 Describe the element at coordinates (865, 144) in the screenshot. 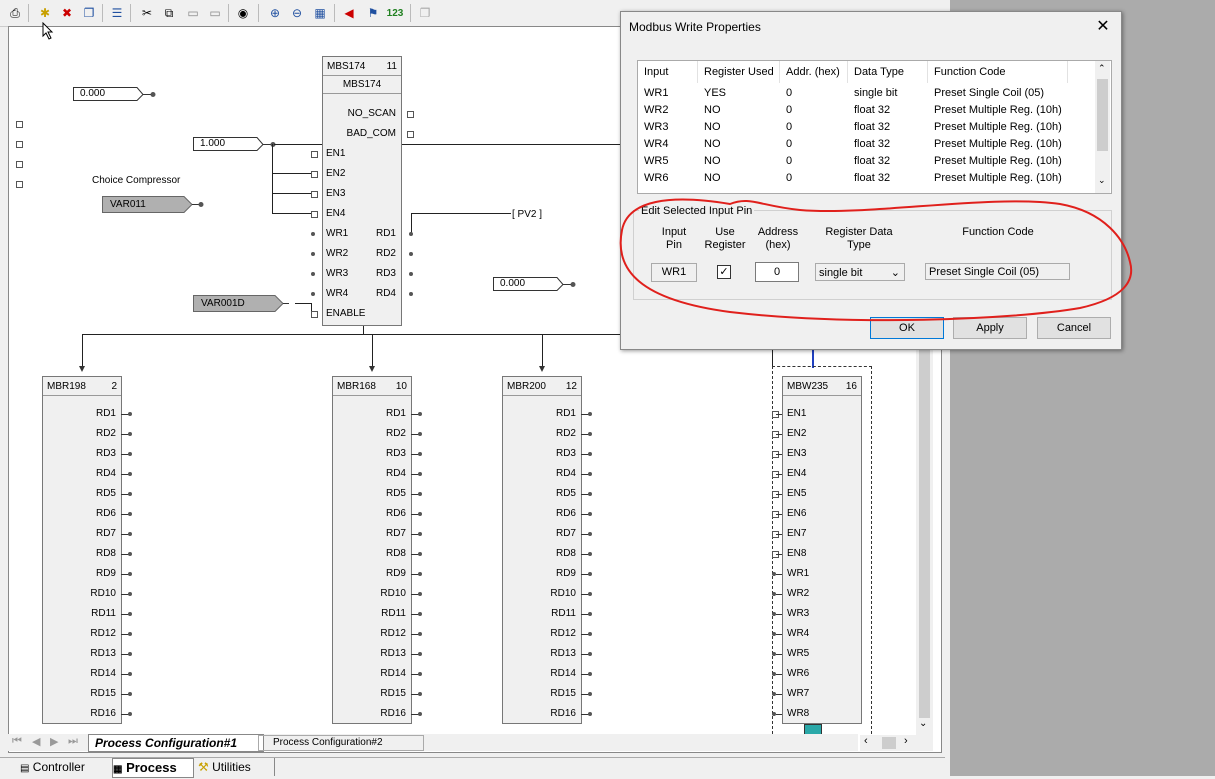

I see `list-row: WR4 NO 0 float 32 Preset Multiple Reg. (10h)` at that location.